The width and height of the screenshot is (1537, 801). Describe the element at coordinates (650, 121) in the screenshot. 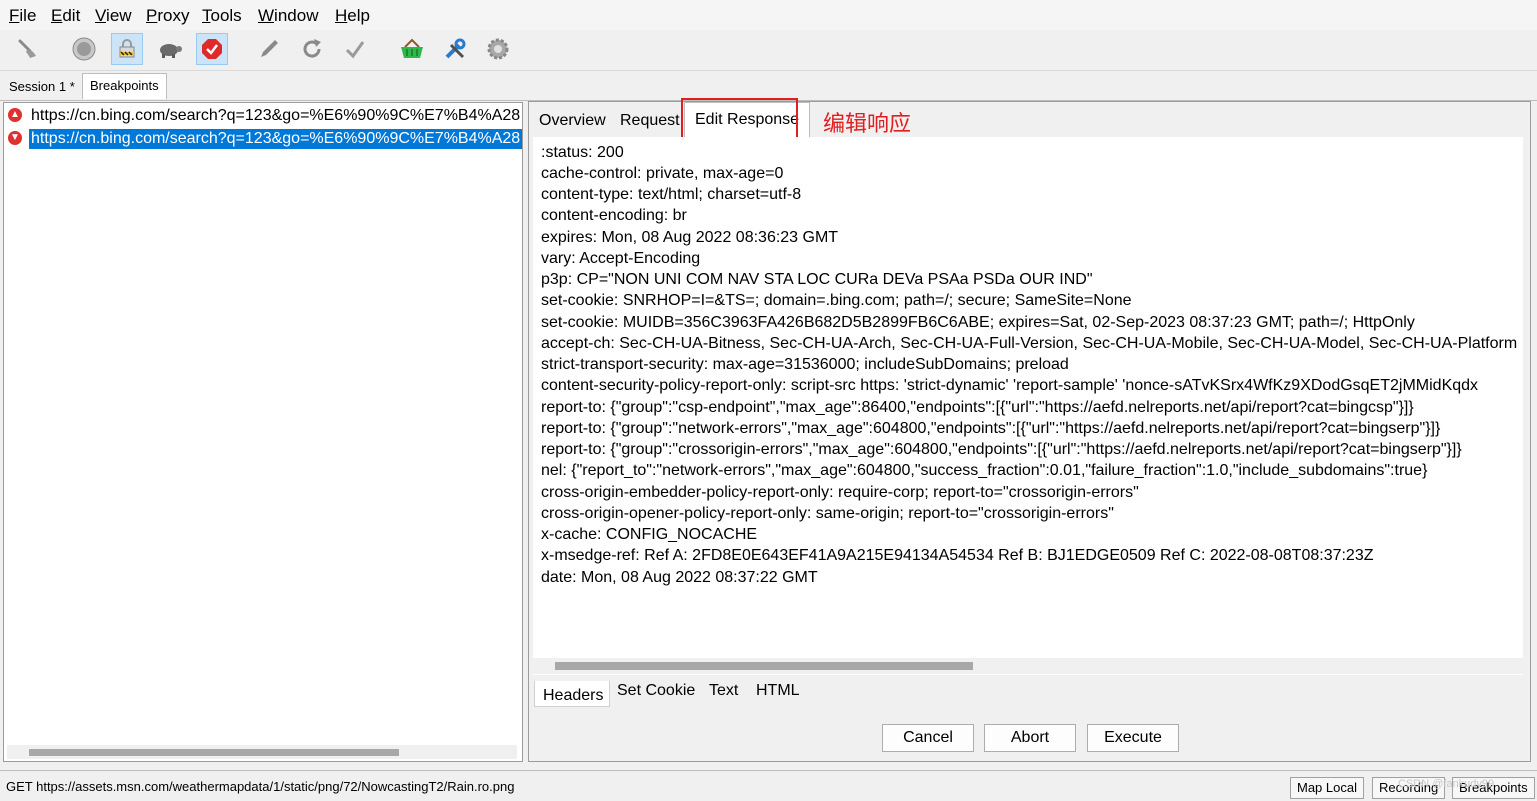

I see `tab-request: Request` at that location.